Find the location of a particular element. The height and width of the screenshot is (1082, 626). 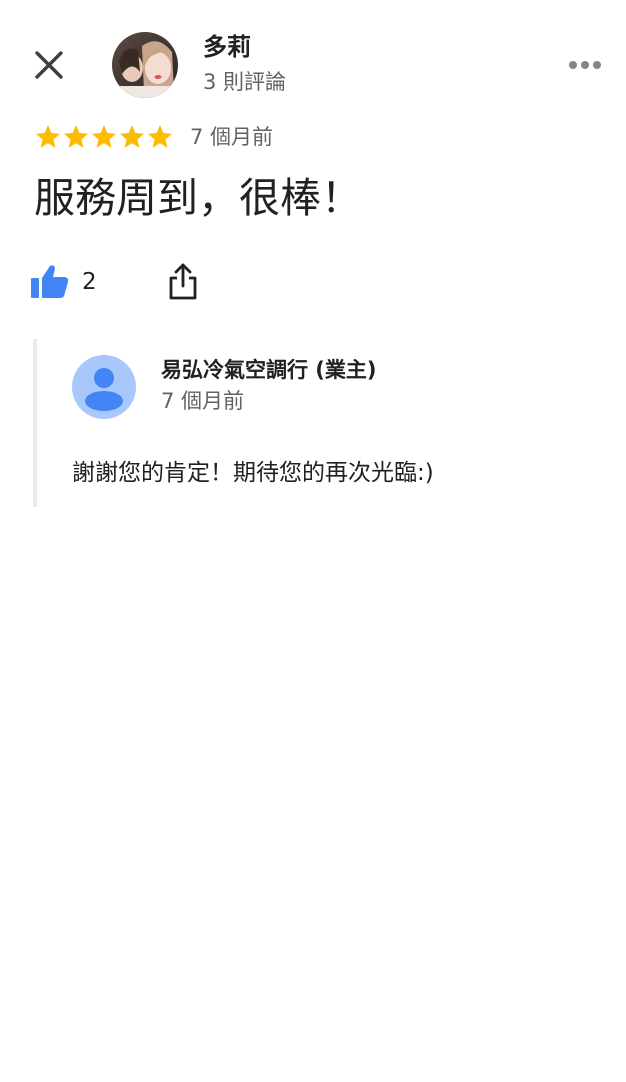

like-button: 2 is located at coordinates (63, 282).